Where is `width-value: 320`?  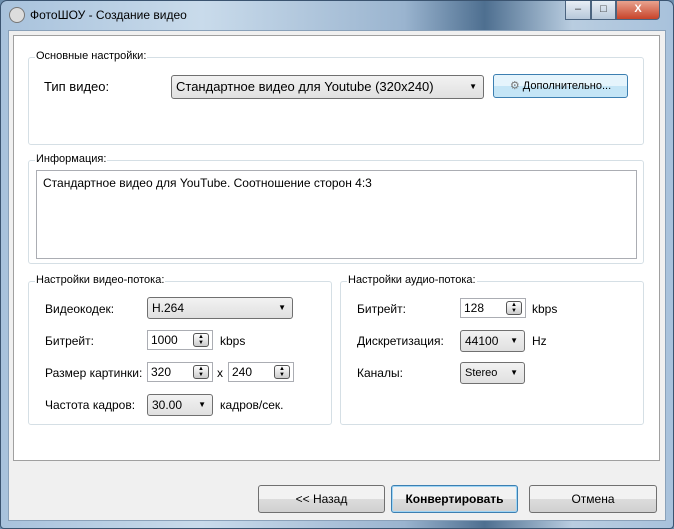
width-value: 320 is located at coordinates (161, 372).